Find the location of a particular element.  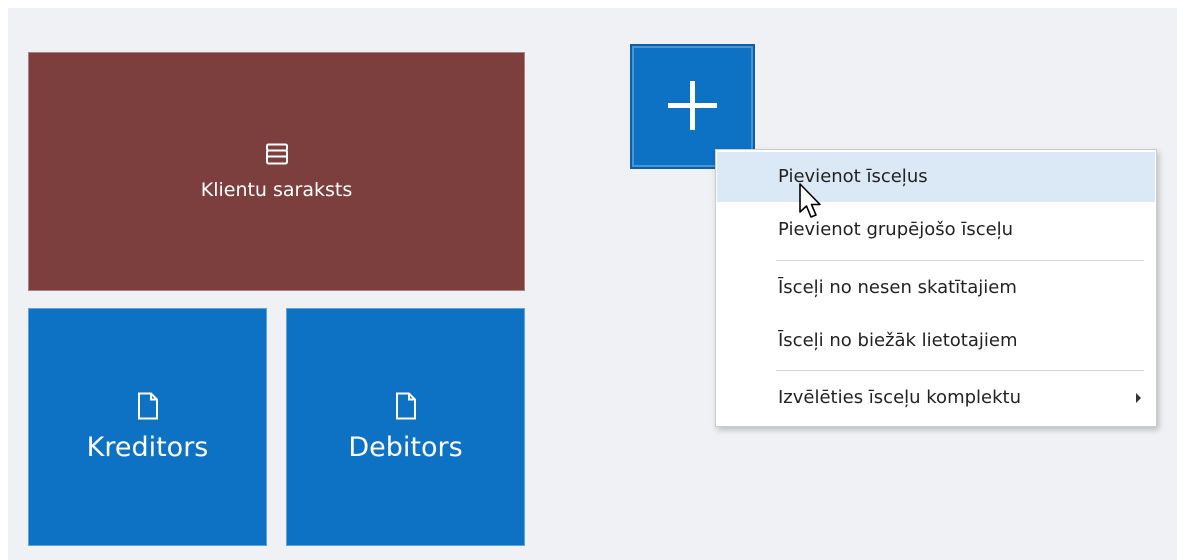

clients-list-label: Klientu saraksts is located at coordinates (276, 189).